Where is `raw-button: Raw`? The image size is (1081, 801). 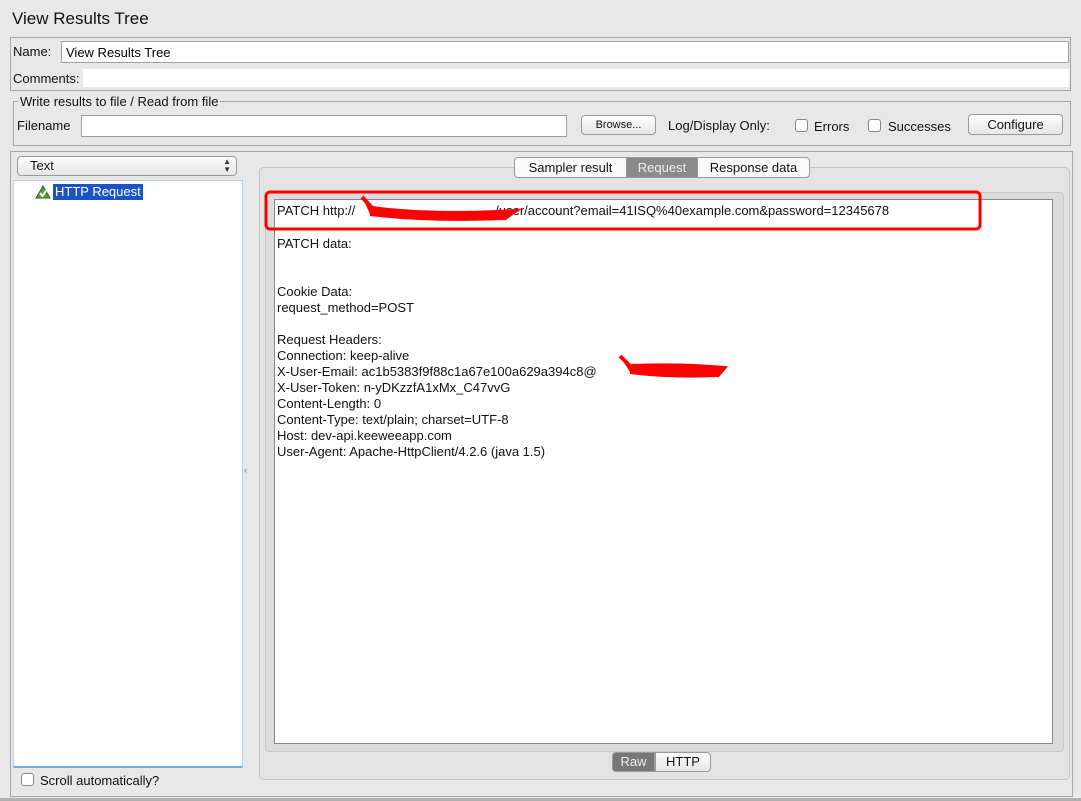 raw-button: Raw is located at coordinates (633, 762).